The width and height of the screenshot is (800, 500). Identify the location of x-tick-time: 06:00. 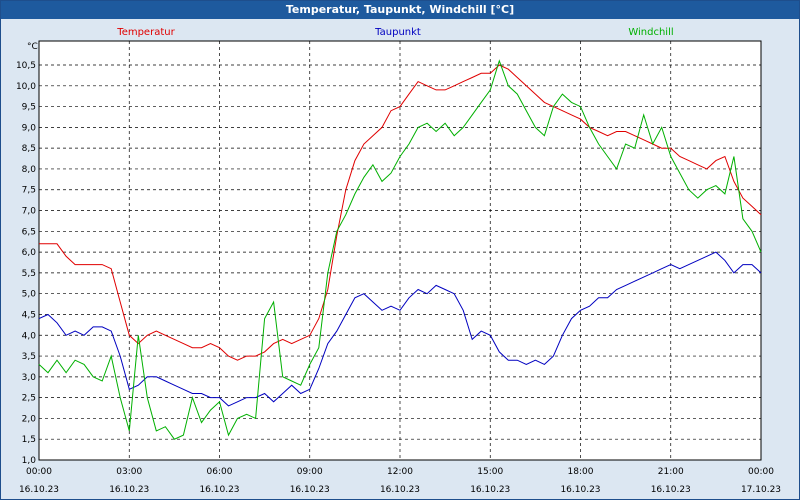
(220, 472).